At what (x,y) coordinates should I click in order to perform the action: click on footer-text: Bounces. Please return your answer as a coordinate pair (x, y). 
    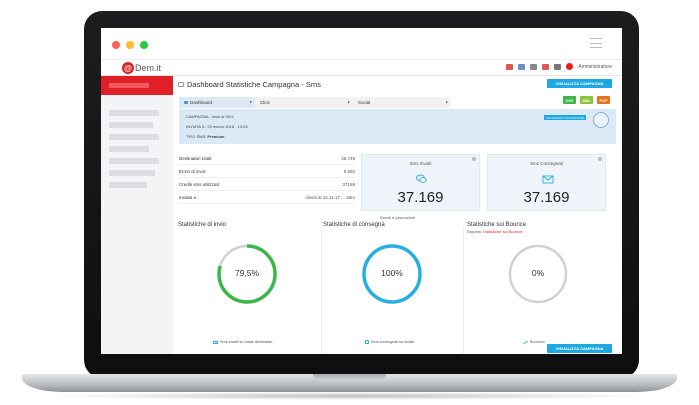
    Looking at the image, I should click on (537, 342).